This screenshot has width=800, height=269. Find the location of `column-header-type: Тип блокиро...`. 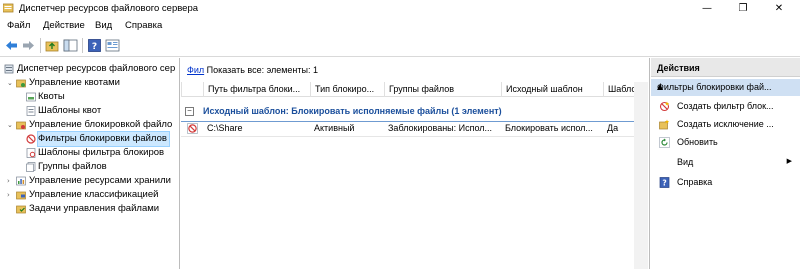

column-header-type: Тип блокиро... is located at coordinates (347, 89).